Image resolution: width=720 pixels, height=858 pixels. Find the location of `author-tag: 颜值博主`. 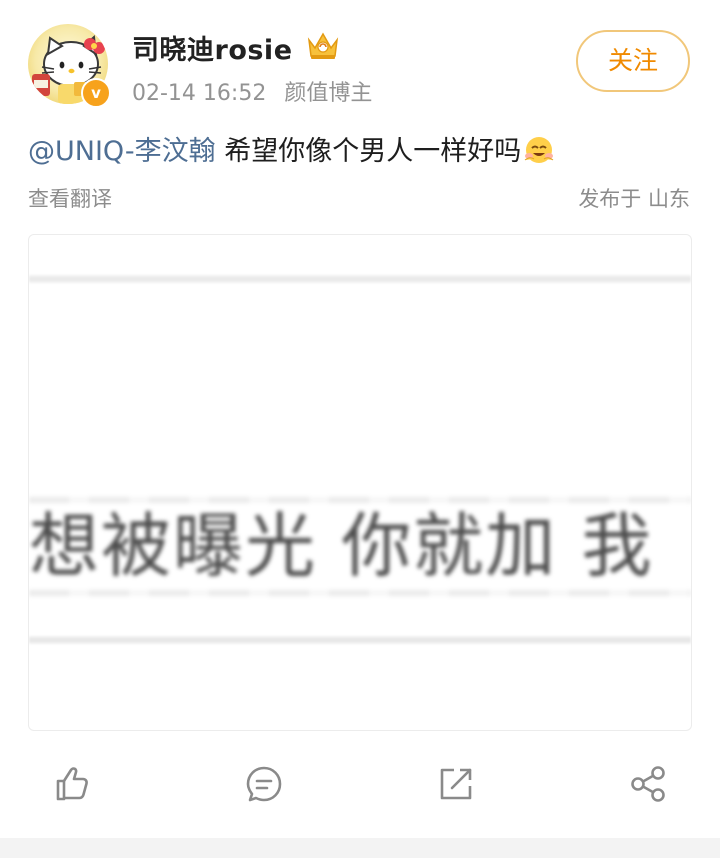

author-tag: 颜值博主 is located at coordinates (328, 93).